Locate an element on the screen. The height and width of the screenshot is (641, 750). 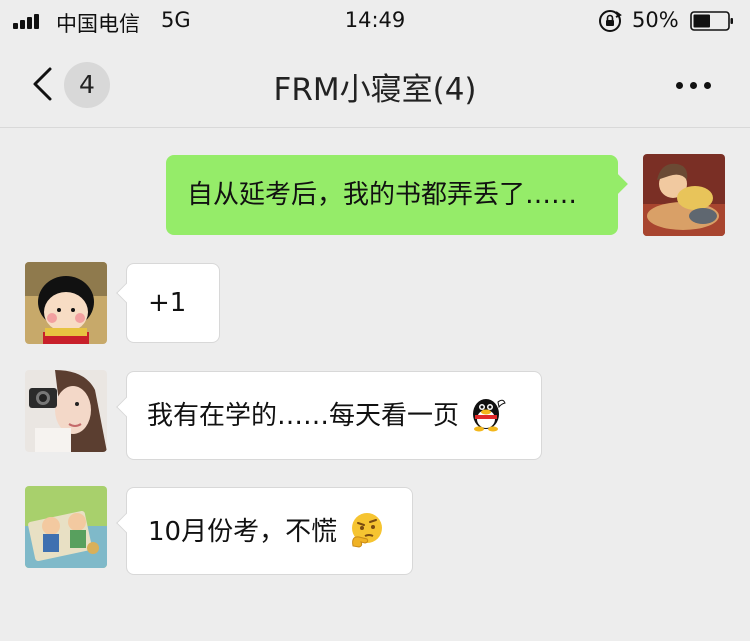
avatar-self is located at coordinates (684, 195).